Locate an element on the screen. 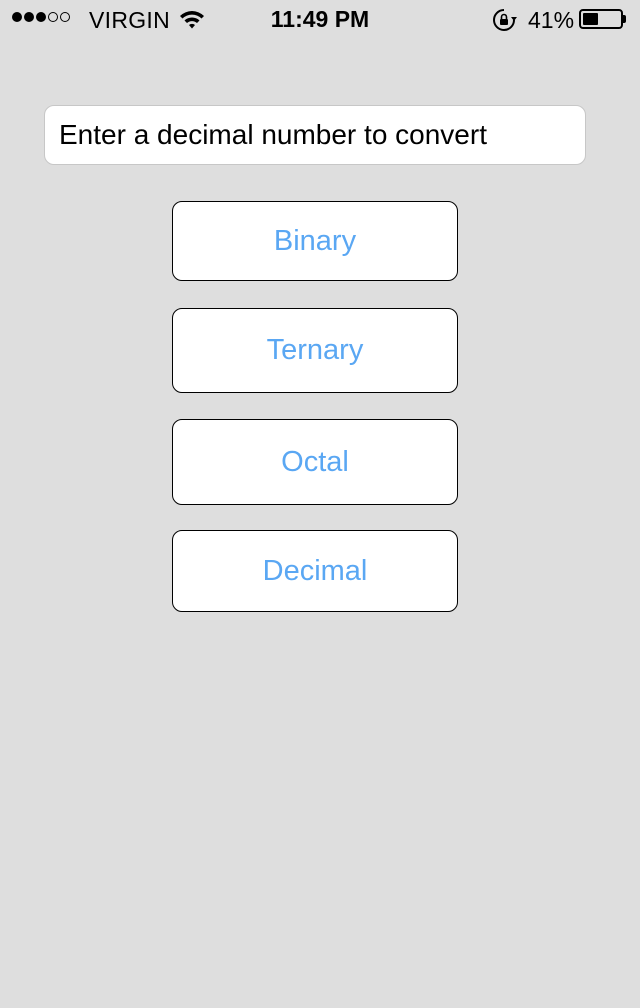 This screenshot has height=1008, width=640. status-bar: VIRGIN 11:49 PM 41% is located at coordinates (320, 20).